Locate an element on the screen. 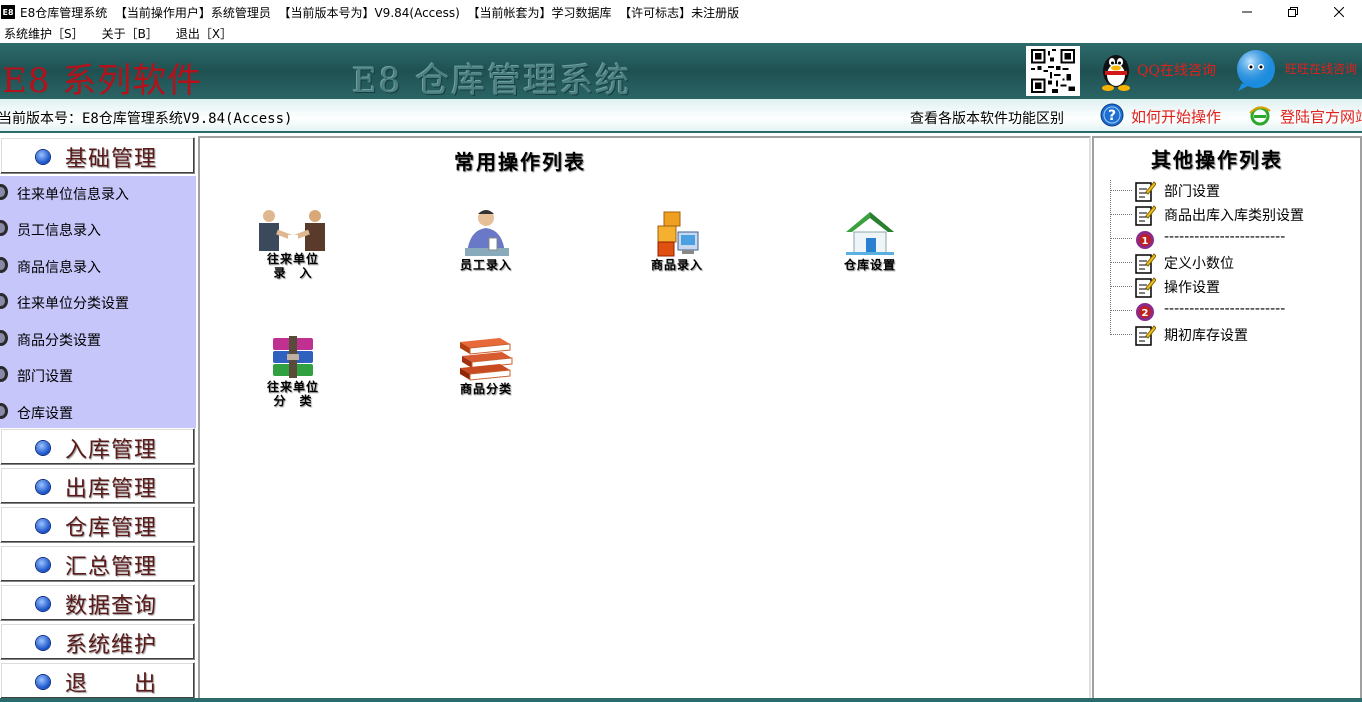 This screenshot has height=702, width=1362. tree-node-label: 部门设置 is located at coordinates (1192, 192).